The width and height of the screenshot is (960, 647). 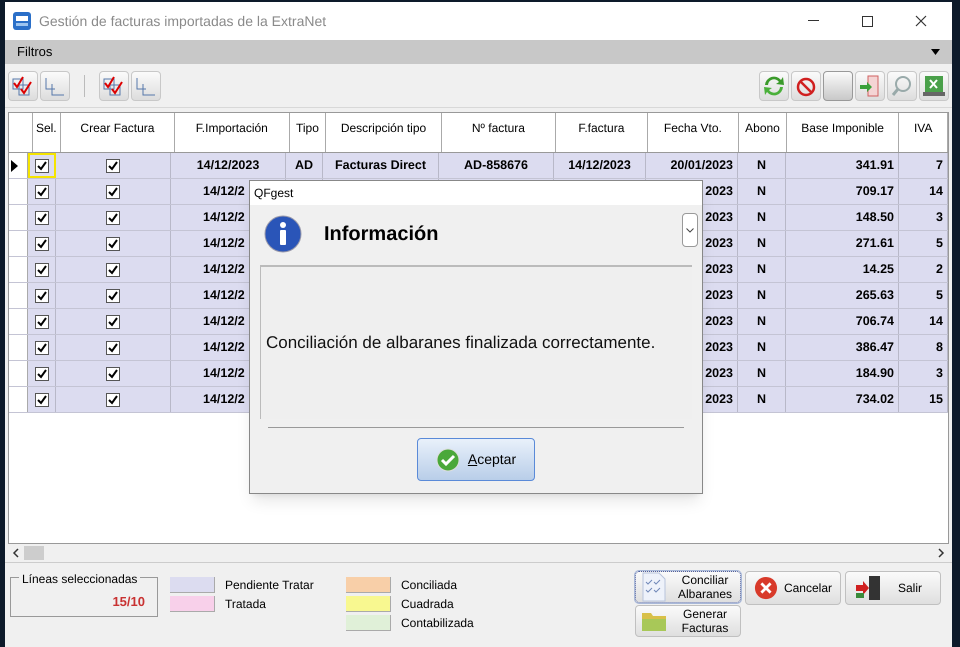 What do you see at coordinates (245, 604) in the screenshot?
I see `legend-label: Tratada` at bounding box center [245, 604].